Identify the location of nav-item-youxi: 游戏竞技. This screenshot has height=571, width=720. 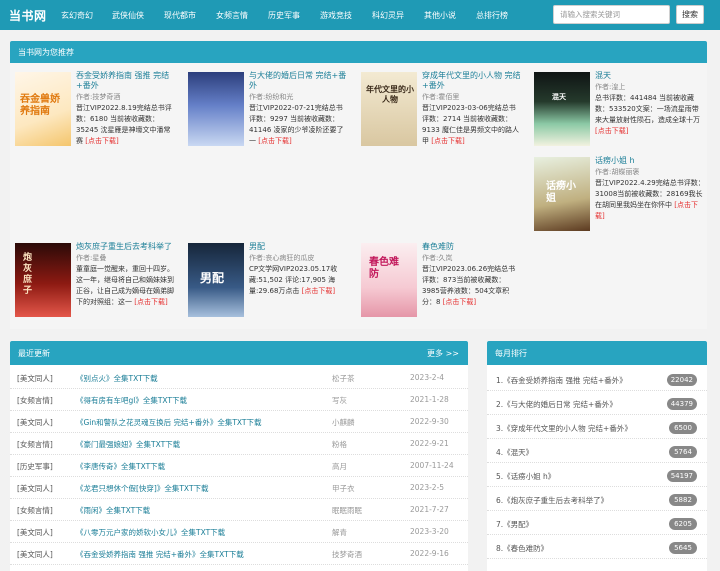
(336, 15).